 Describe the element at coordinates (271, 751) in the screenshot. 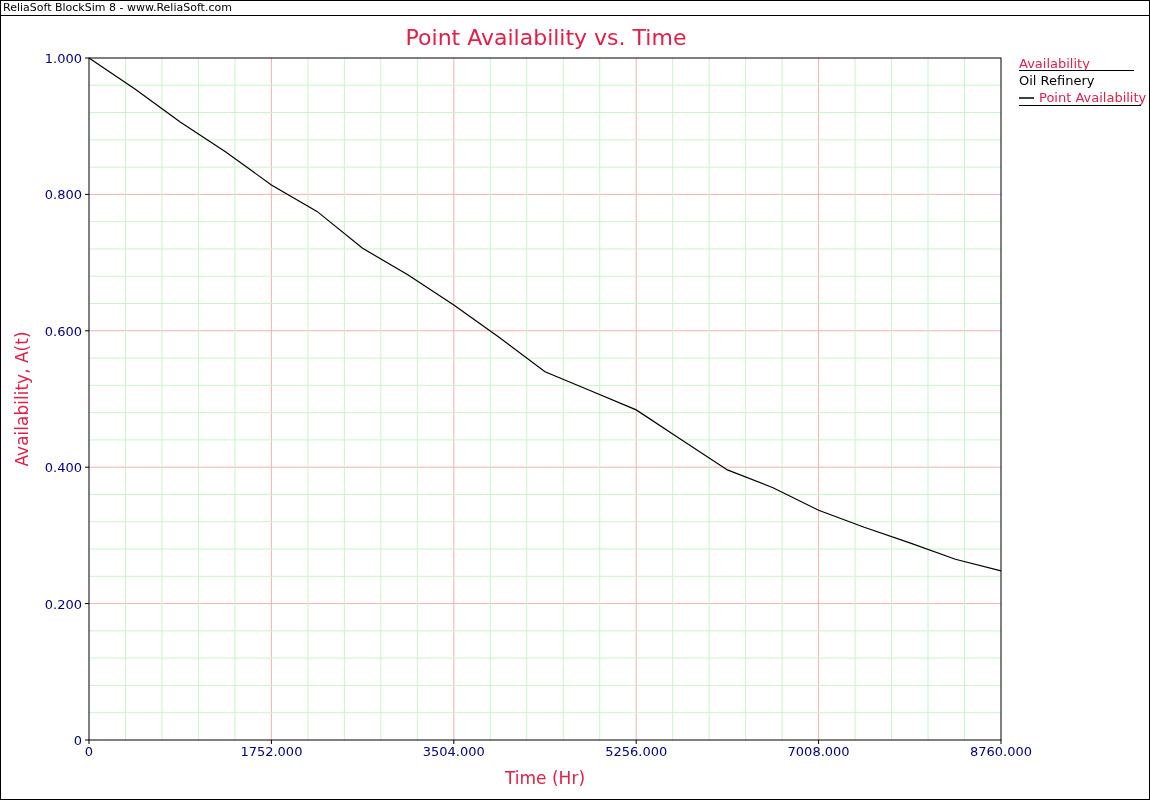

I see `axis-tick-label: 1752.000` at that location.